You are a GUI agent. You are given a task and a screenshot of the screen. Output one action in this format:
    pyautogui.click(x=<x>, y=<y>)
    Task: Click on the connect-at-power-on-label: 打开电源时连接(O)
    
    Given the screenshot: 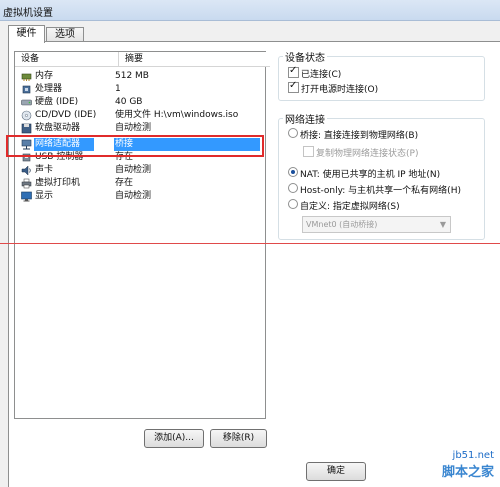 What is the action you would take?
    pyautogui.click(x=339, y=88)
    